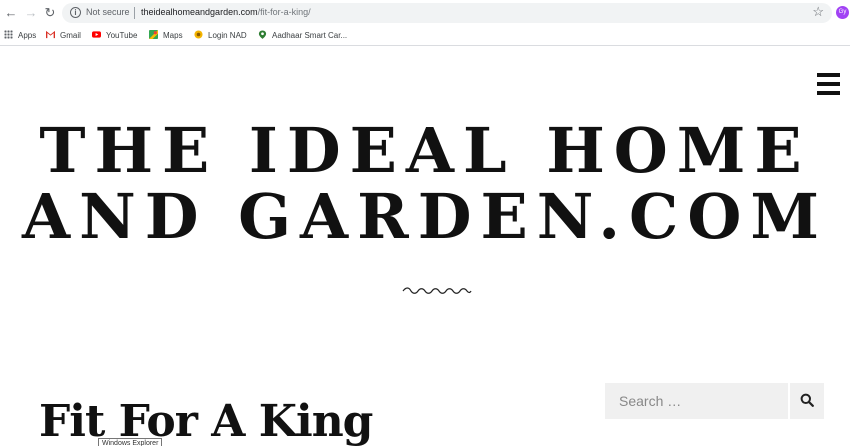  I want to click on reload-icon: ↻, so click(50, 13).